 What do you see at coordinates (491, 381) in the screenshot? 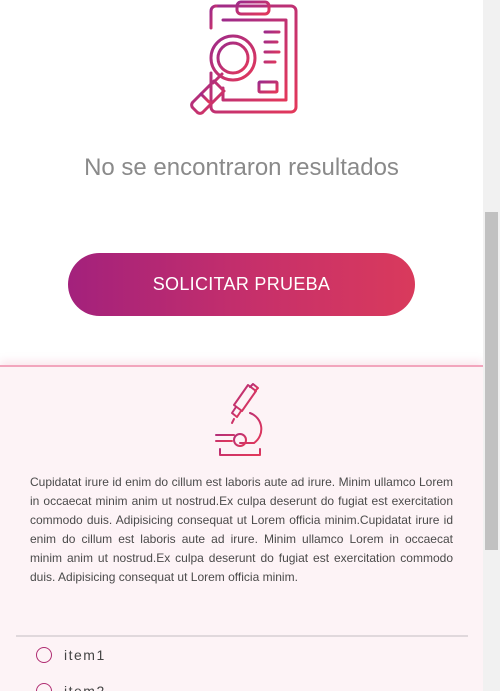
I see `scrollbar-thumb` at bounding box center [491, 381].